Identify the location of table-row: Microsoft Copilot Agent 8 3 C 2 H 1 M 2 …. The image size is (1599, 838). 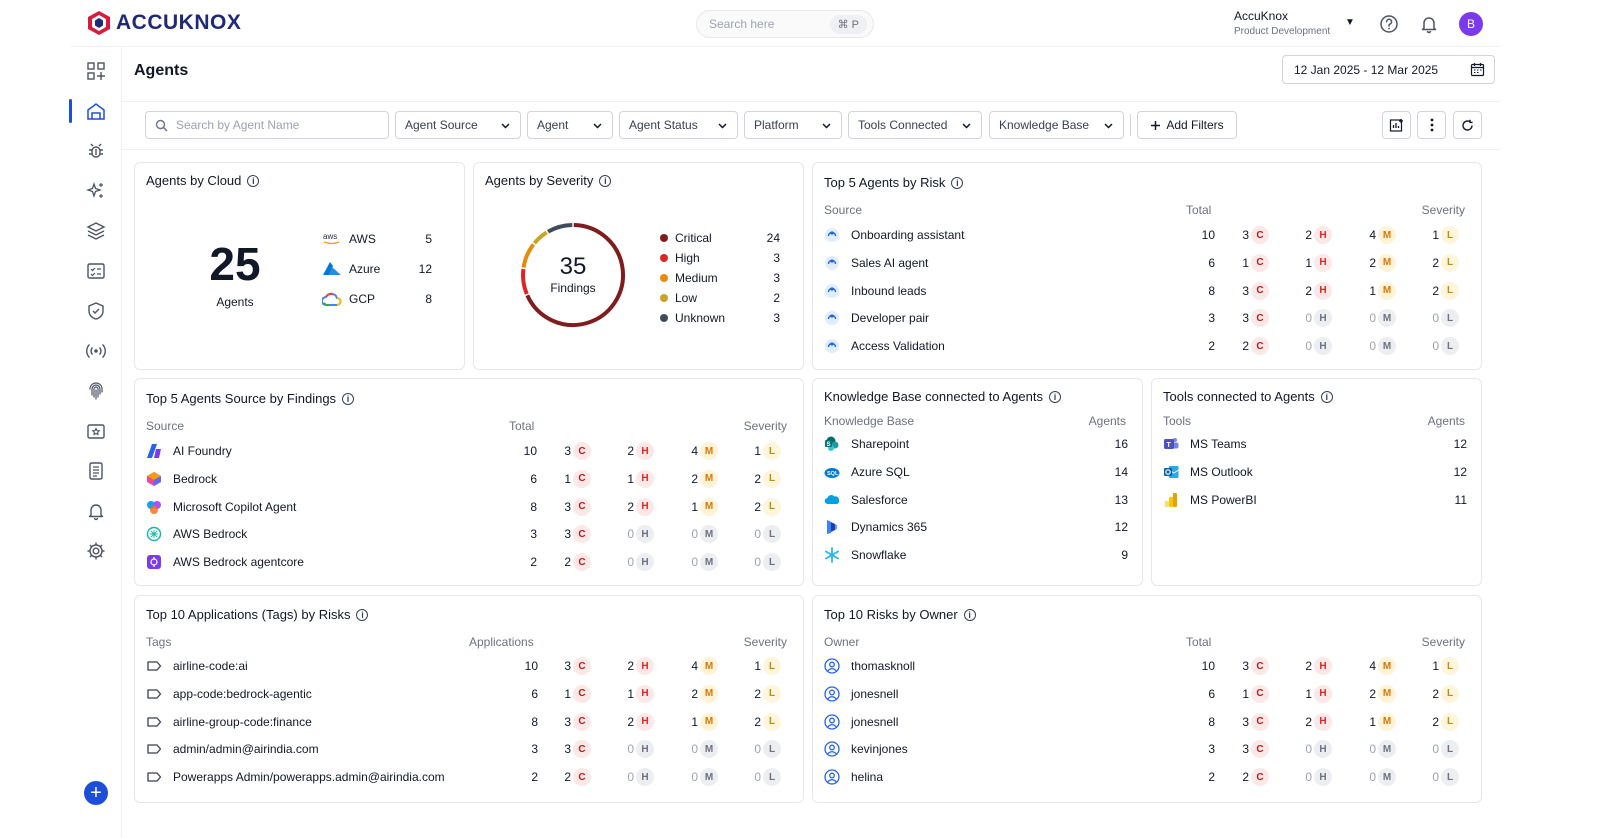
(468, 507).